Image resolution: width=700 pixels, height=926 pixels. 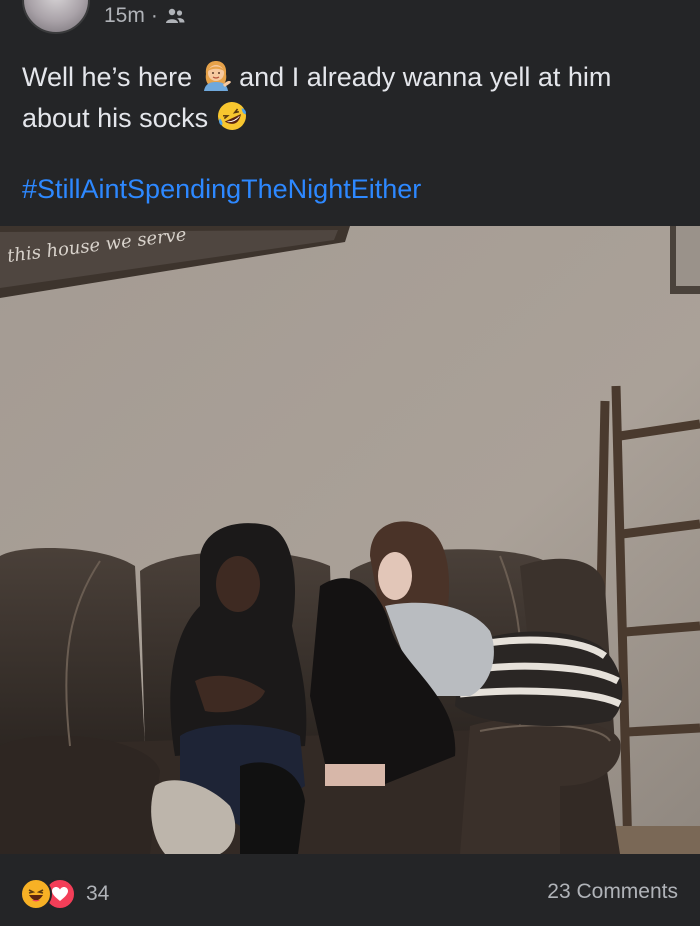 I want to click on post-footer: 34 23 Comments, so click(x=350, y=890).